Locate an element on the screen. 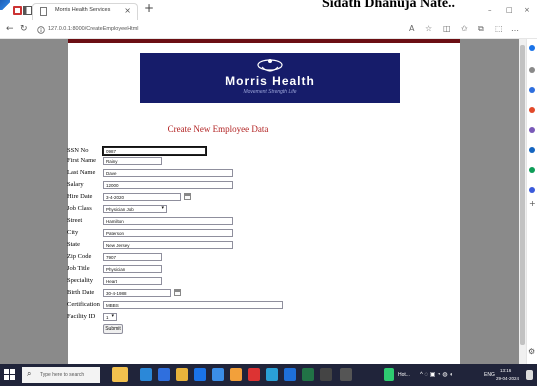 This screenshot has height=386, width=537. maximize-button: □ is located at coordinates (509, 10).